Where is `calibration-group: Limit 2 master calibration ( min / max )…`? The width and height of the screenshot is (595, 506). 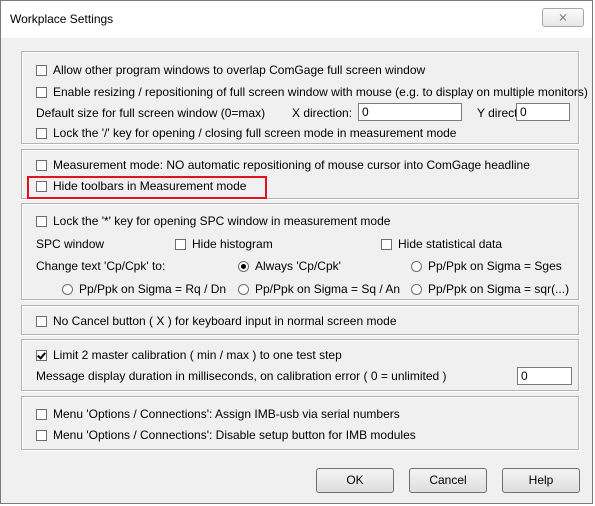
calibration-group: Limit 2 master calibration ( min / max )… is located at coordinates (300, 365).